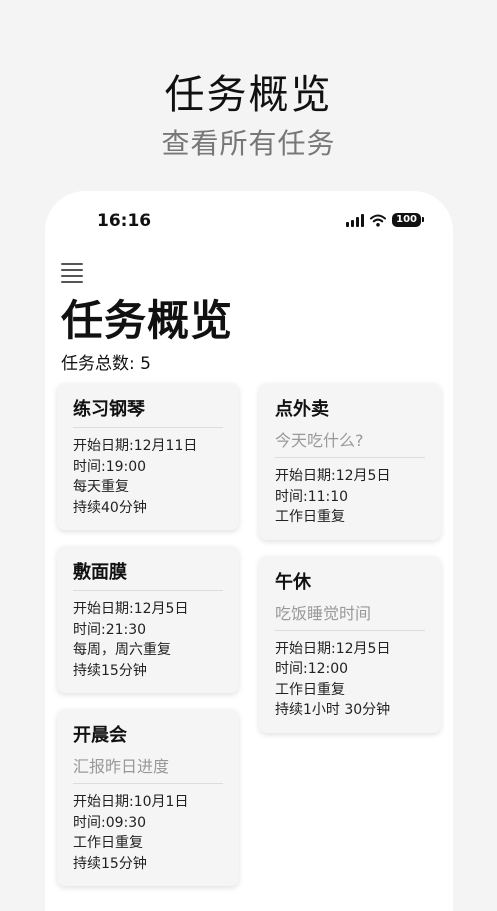  I want to click on task-detail: 持续1小时 30分钟, so click(333, 710).